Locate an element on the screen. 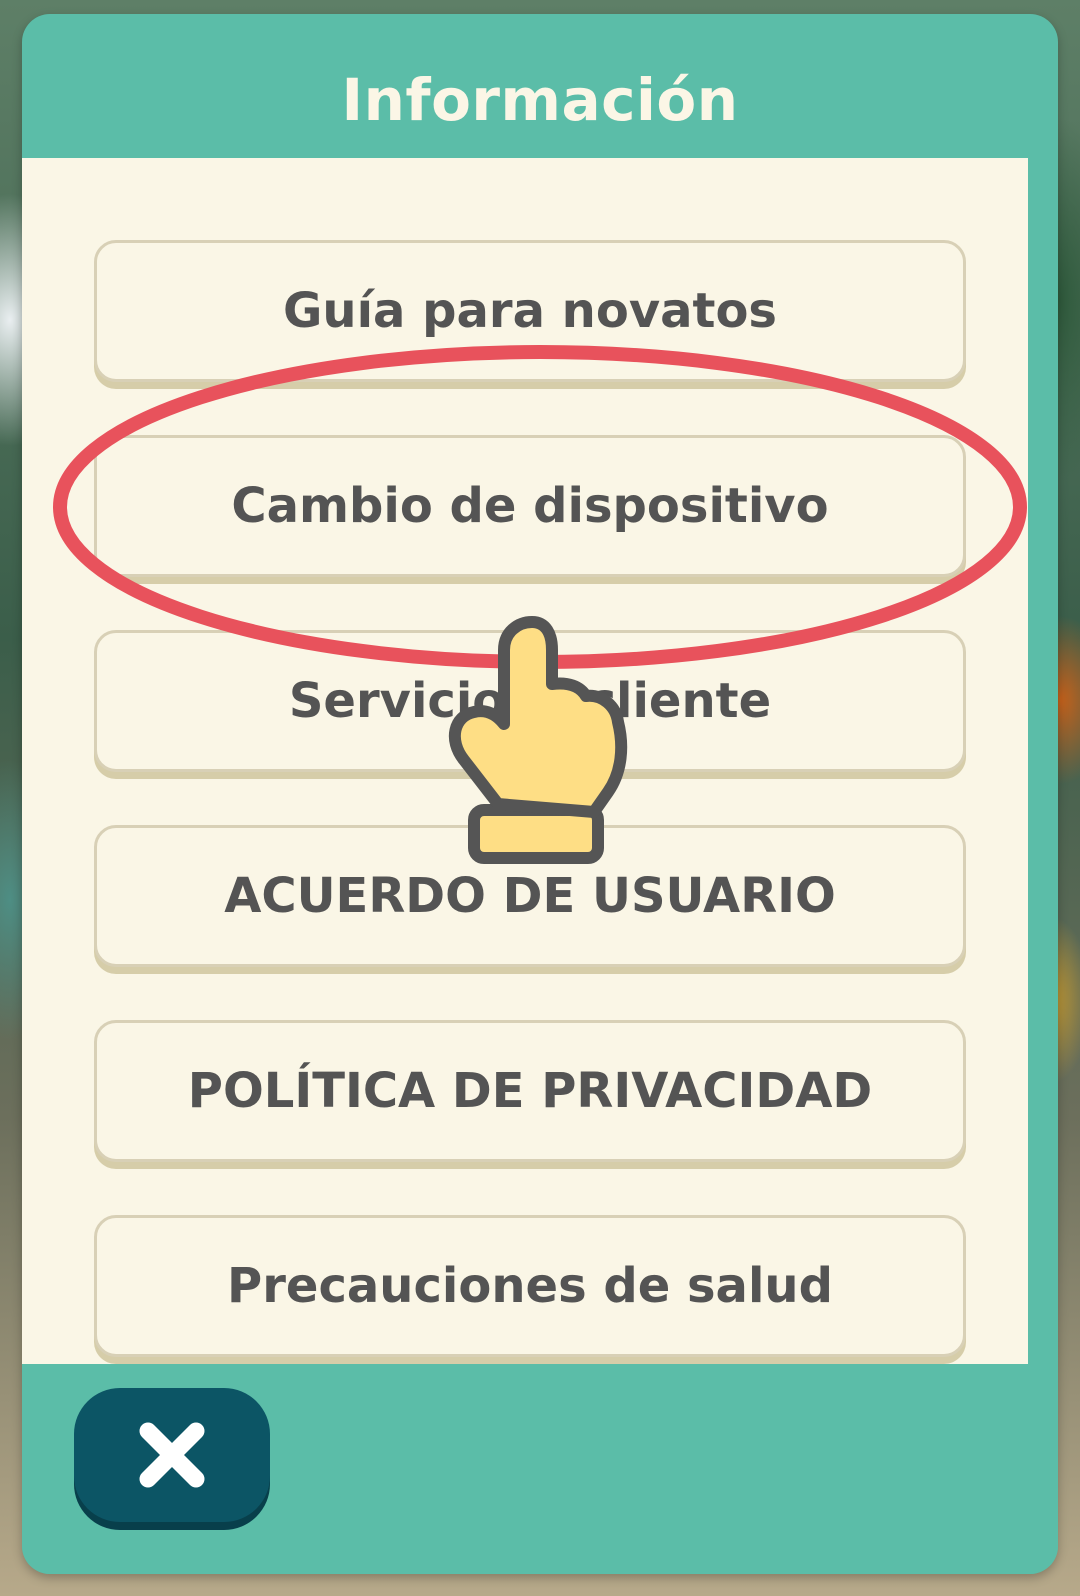  user-agreement-button: ACUERDO DE USUARIO is located at coordinates (530, 896).